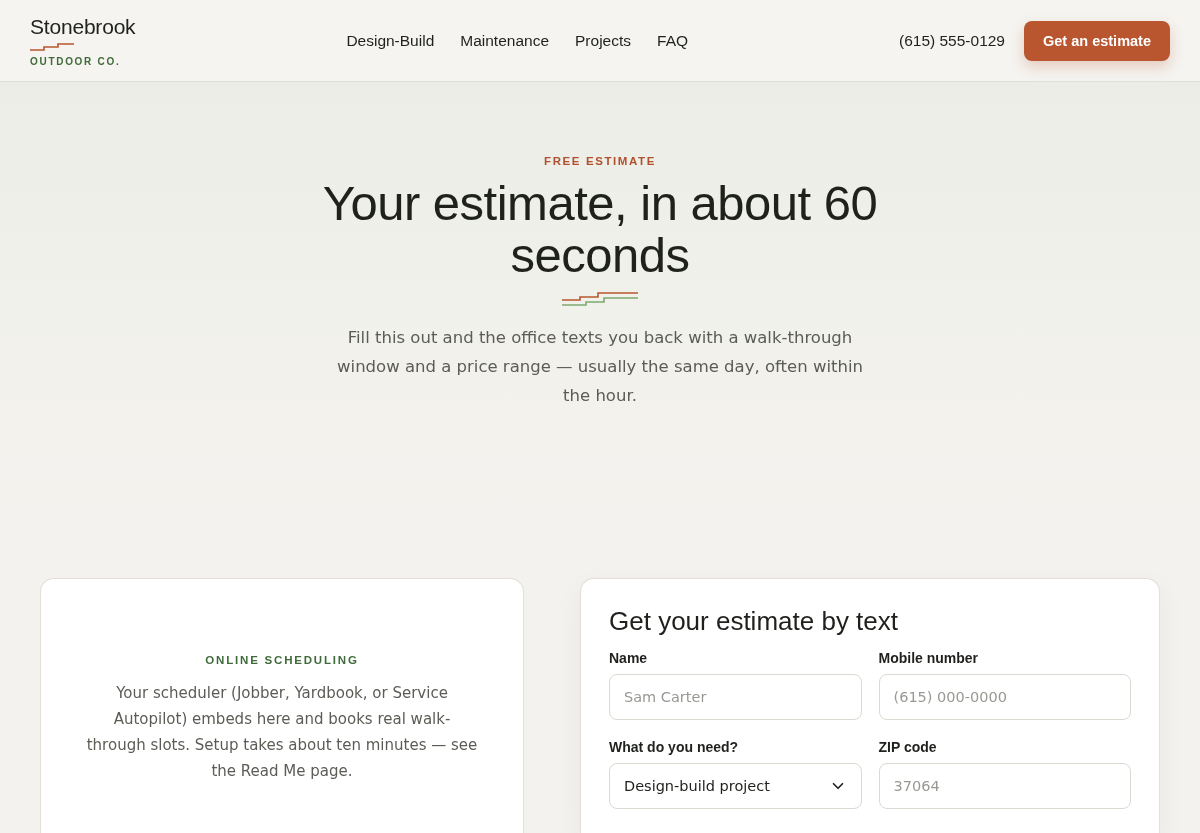  Describe the element at coordinates (600, 298) in the screenshot. I see `stair-lines-icon` at that location.